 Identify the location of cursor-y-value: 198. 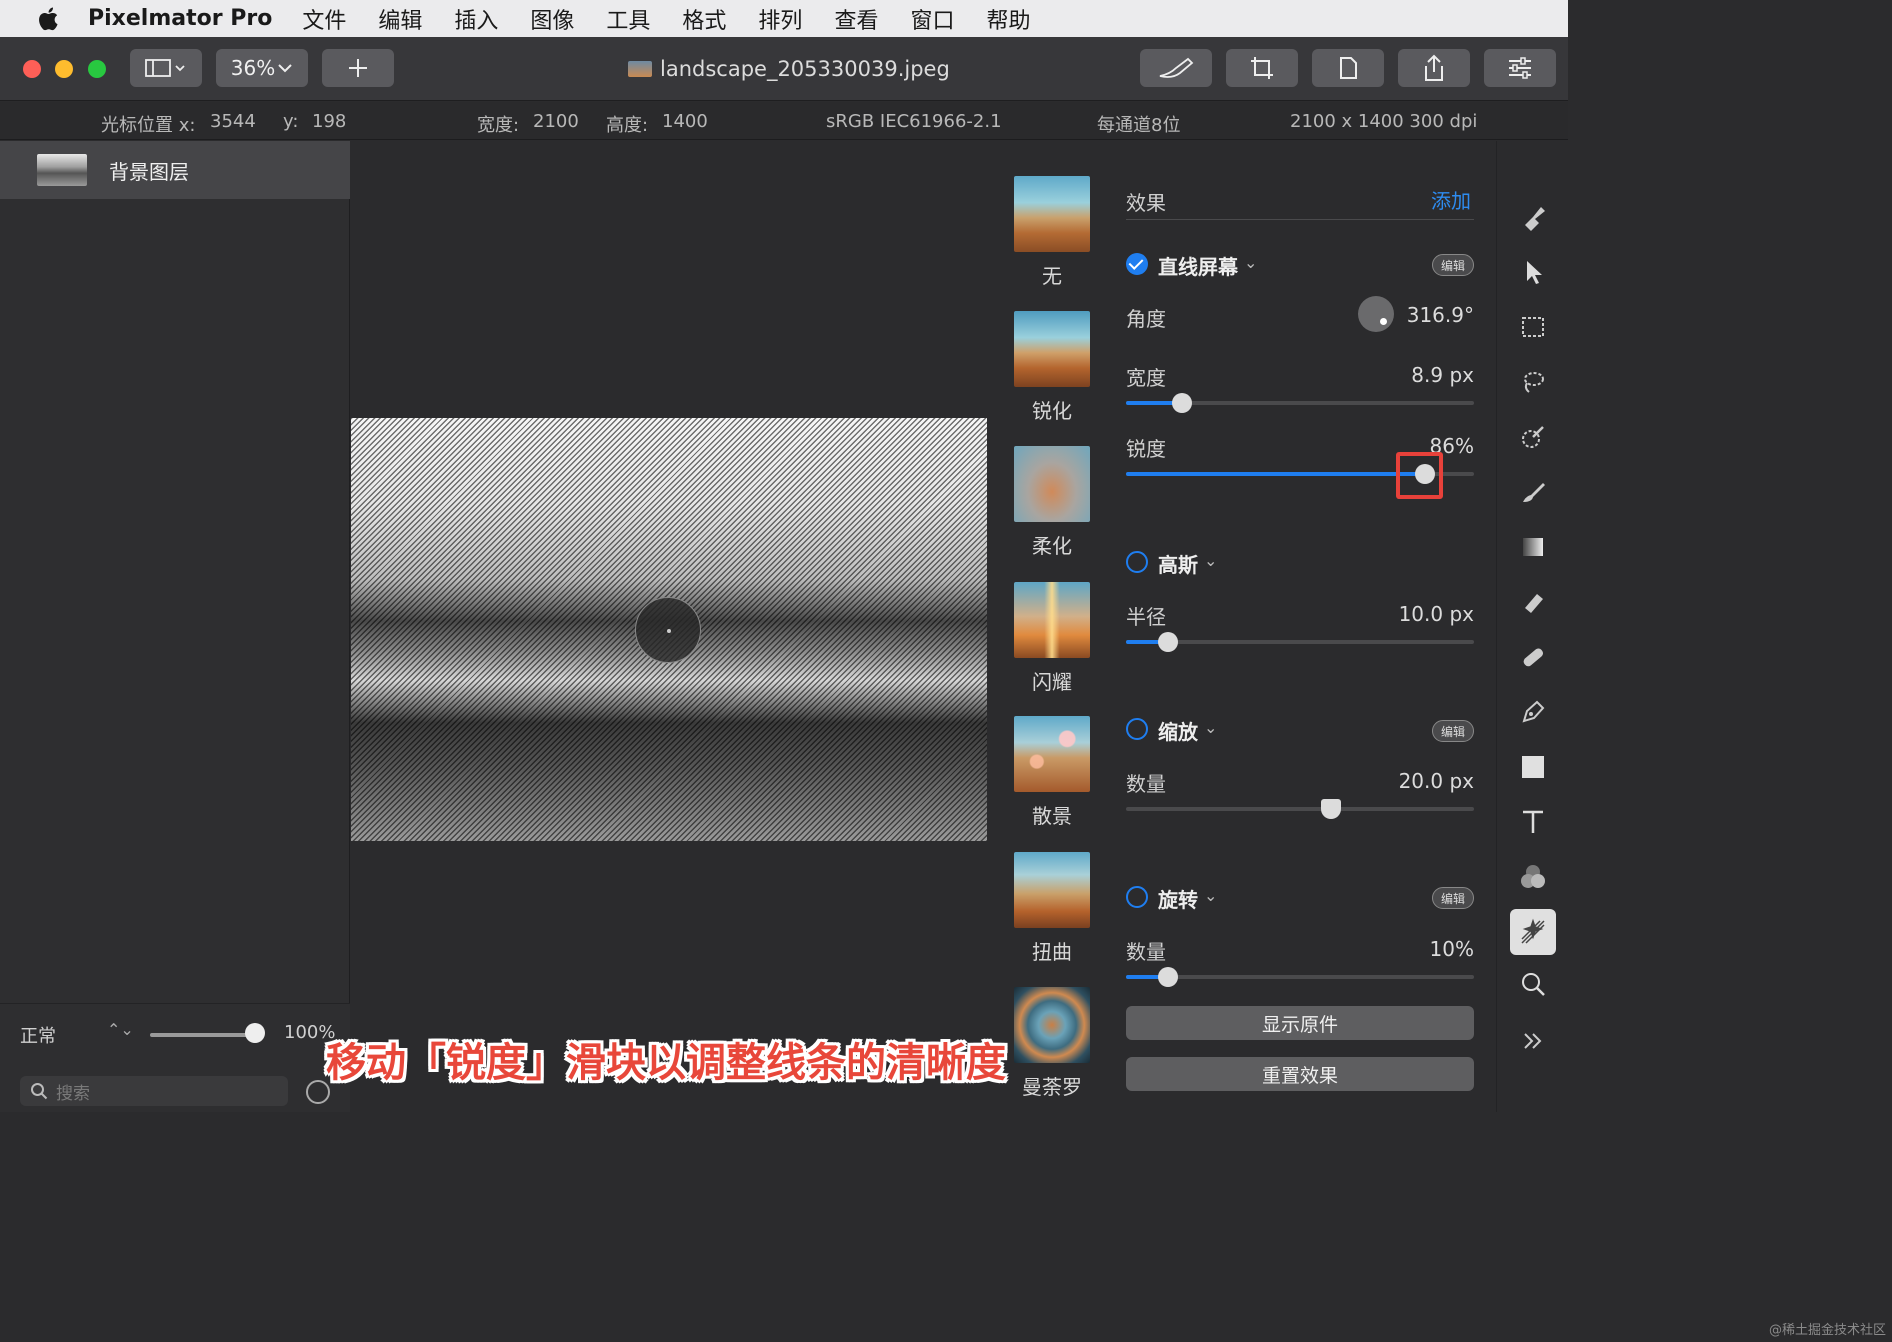
(329, 121).